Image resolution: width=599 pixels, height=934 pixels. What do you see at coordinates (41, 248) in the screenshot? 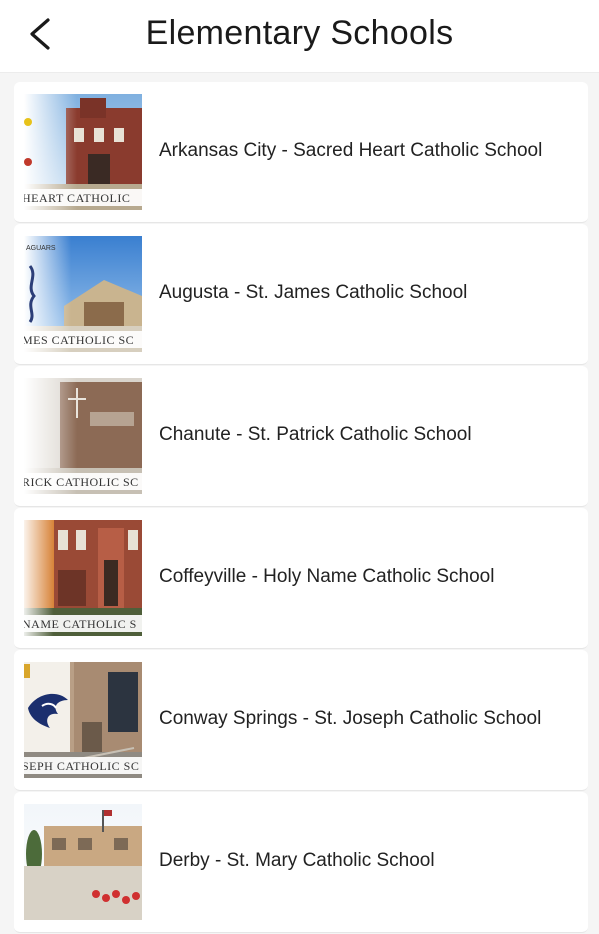
I see `svg-text: AGUARS` at bounding box center [41, 248].